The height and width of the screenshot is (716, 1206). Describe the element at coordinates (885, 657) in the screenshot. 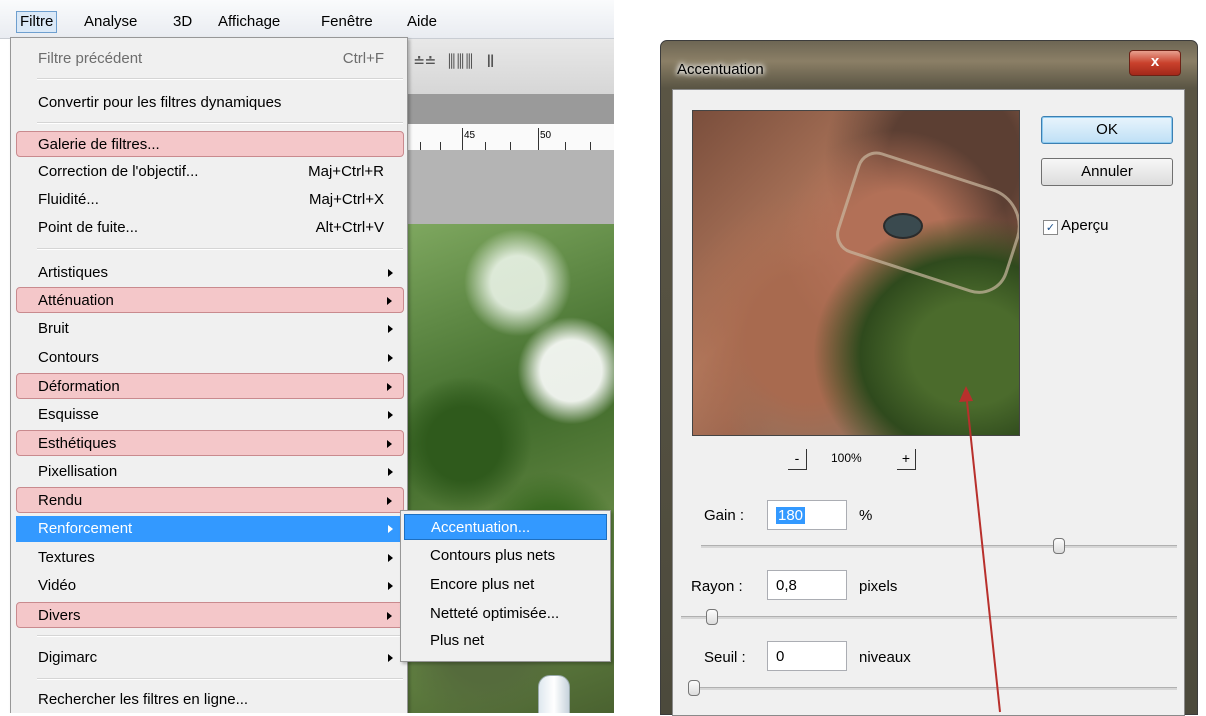

I see `seuil-unit: niveaux` at that location.